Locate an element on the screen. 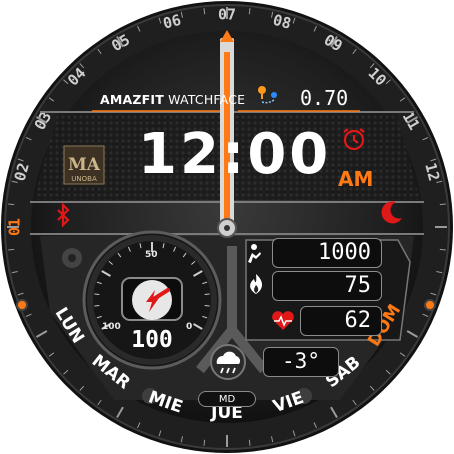  steps-value: 1000 is located at coordinates (327, 253).